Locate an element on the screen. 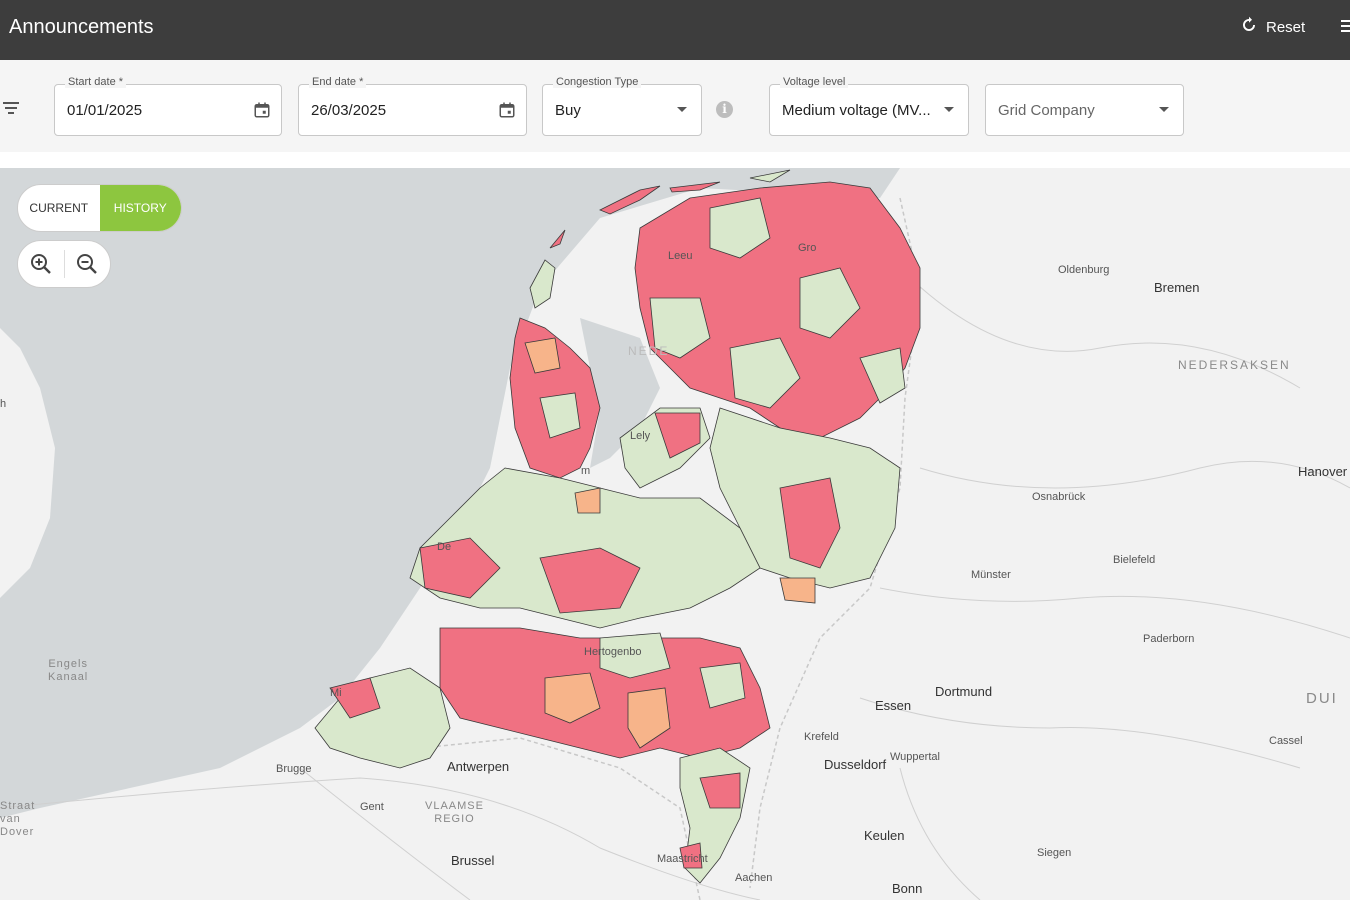 The image size is (1350, 900). map-label-keulen: Keulen is located at coordinates (884, 835).